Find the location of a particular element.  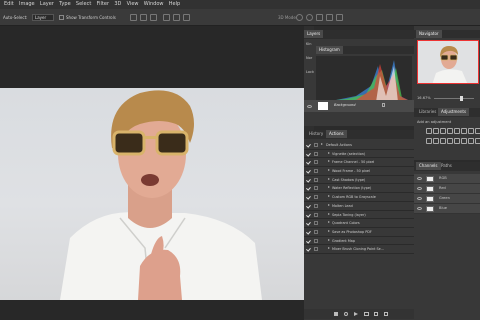

curves-icon is located at coordinates (443, 131).